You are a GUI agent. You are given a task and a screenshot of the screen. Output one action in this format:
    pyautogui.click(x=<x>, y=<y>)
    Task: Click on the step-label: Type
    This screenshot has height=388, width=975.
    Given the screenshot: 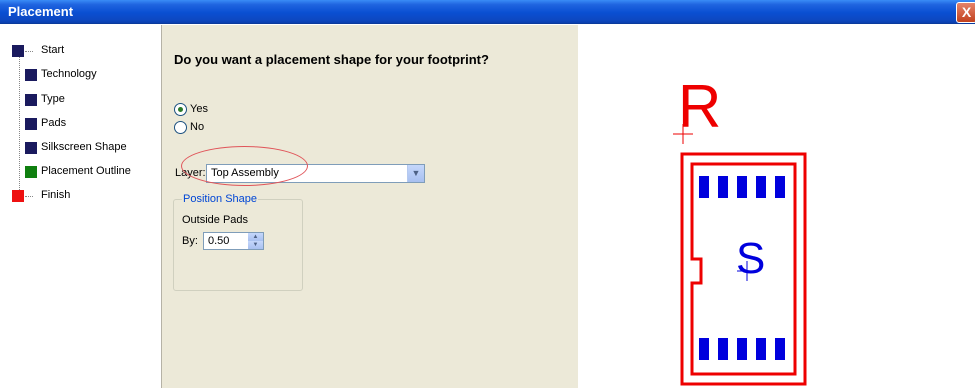 What is the action you would take?
    pyautogui.click(x=53, y=99)
    